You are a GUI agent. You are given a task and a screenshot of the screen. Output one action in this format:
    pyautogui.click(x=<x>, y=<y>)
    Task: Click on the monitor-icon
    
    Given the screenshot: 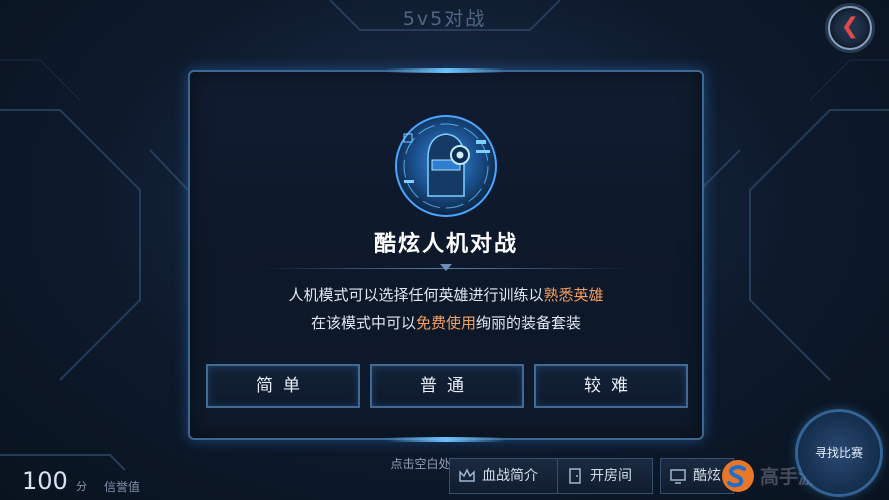 What is the action you would take?
    pyautogui.click(x=678, y=476)
    